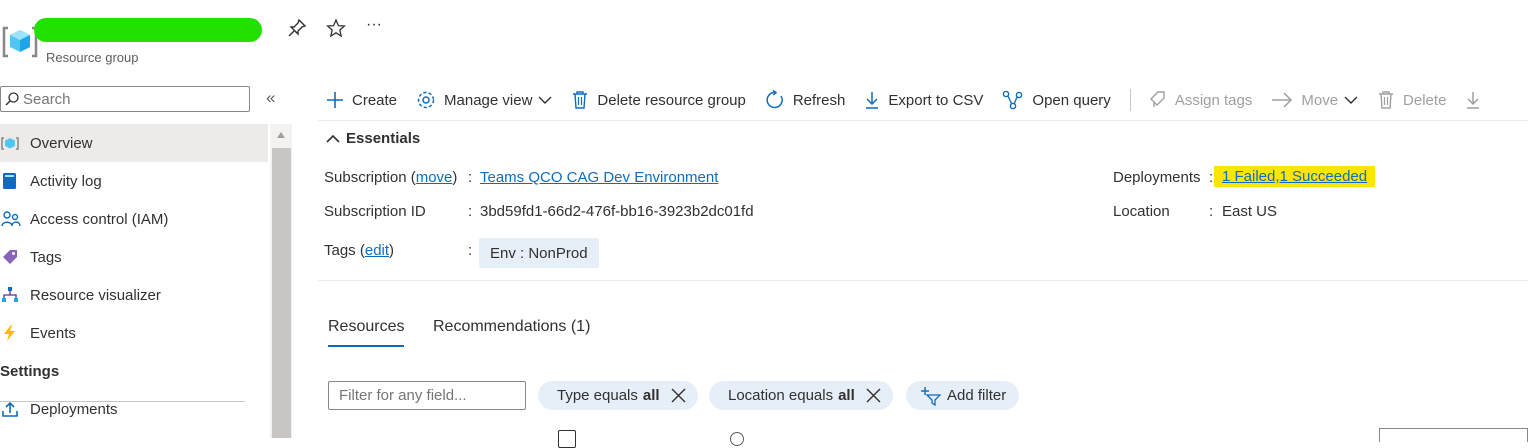  Describe the element at coordinates (15, 181) in the screenshot. I see `activity-log-icon` at that location.